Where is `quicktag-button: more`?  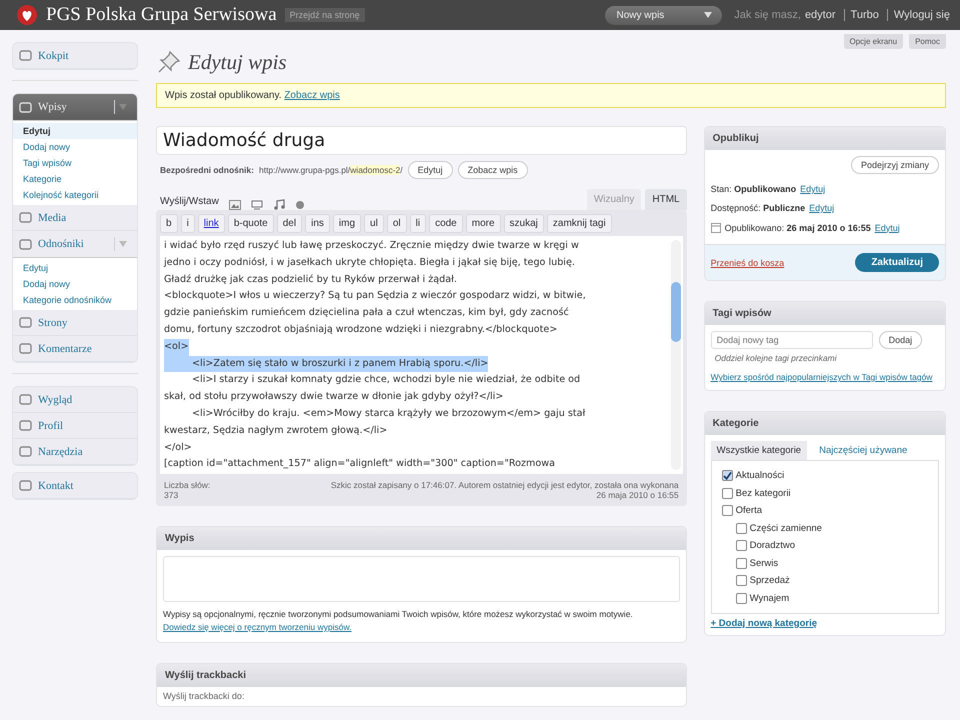
quicktag-button: more is located at coordinates (483, 223).